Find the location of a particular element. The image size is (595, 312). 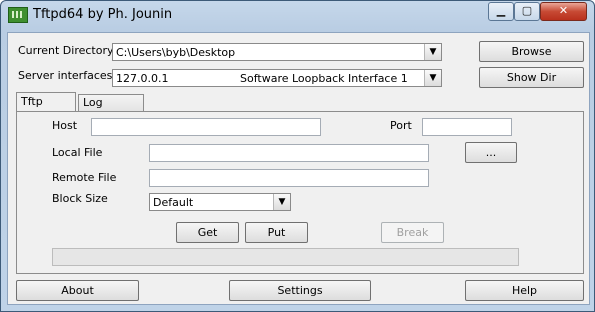

help-button: Help is located at coordinates (524, 290).